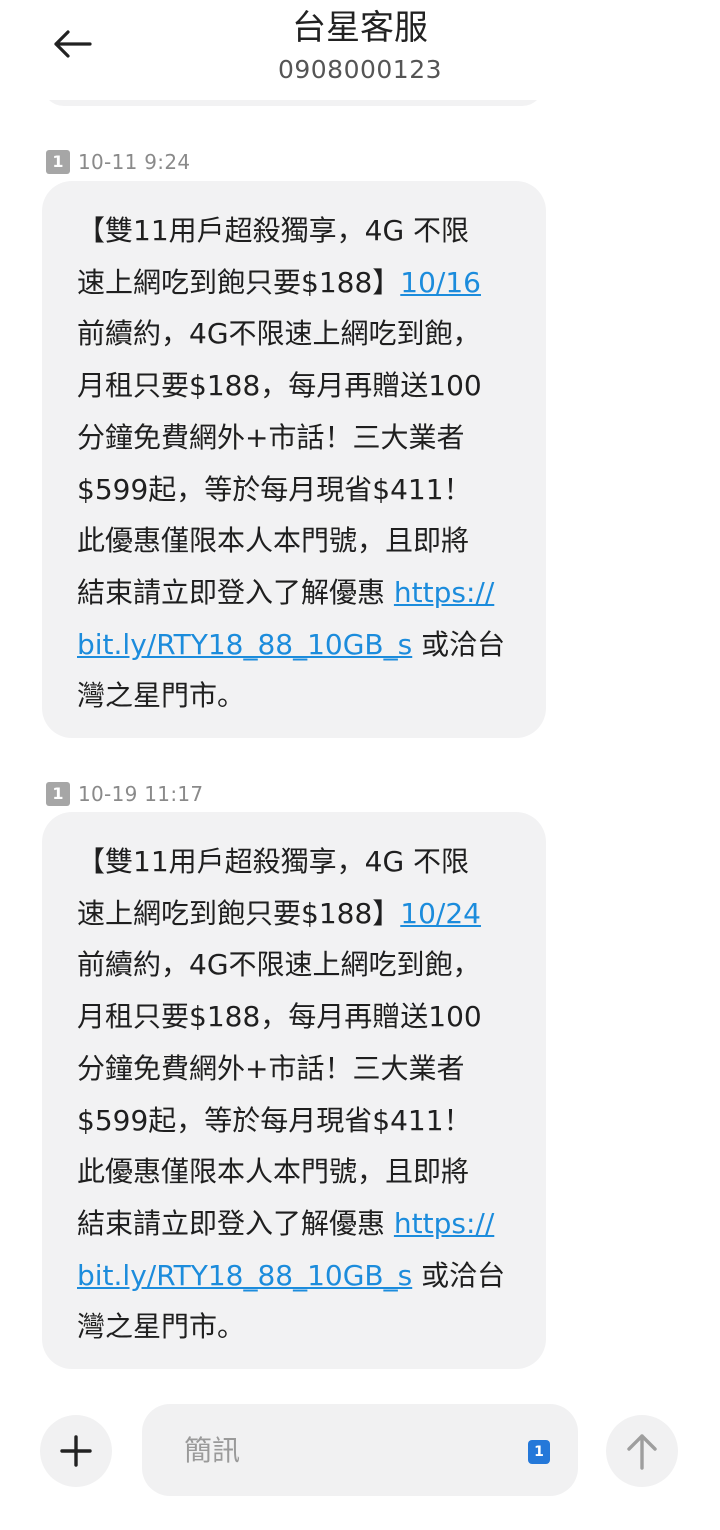 The width and height of the screenshot is (720, 1530). Describe the element at coordinates (134, 162) in the screenshot. I see `message-time: 10-11 9:24` at that location.